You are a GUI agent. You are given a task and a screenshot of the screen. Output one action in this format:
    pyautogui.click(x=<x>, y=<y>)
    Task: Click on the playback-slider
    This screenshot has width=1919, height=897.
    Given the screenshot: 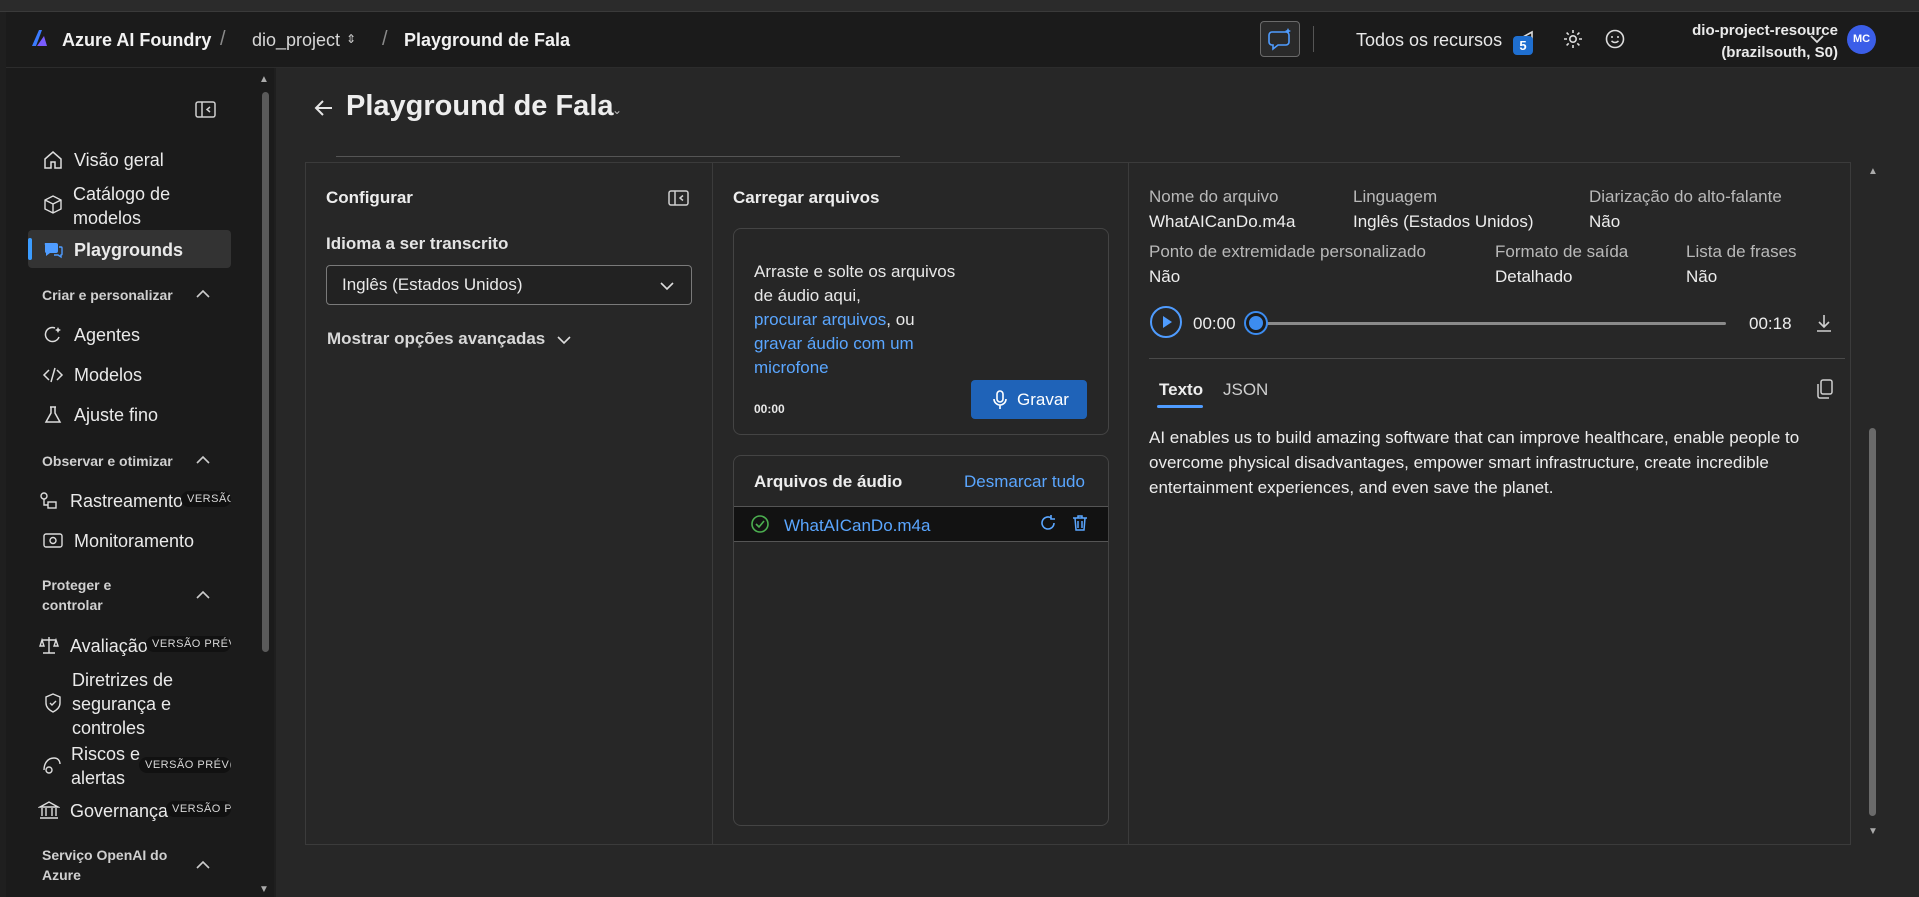 What is the action you would take?
    pyautogui.click(x=1491, y=323)
    